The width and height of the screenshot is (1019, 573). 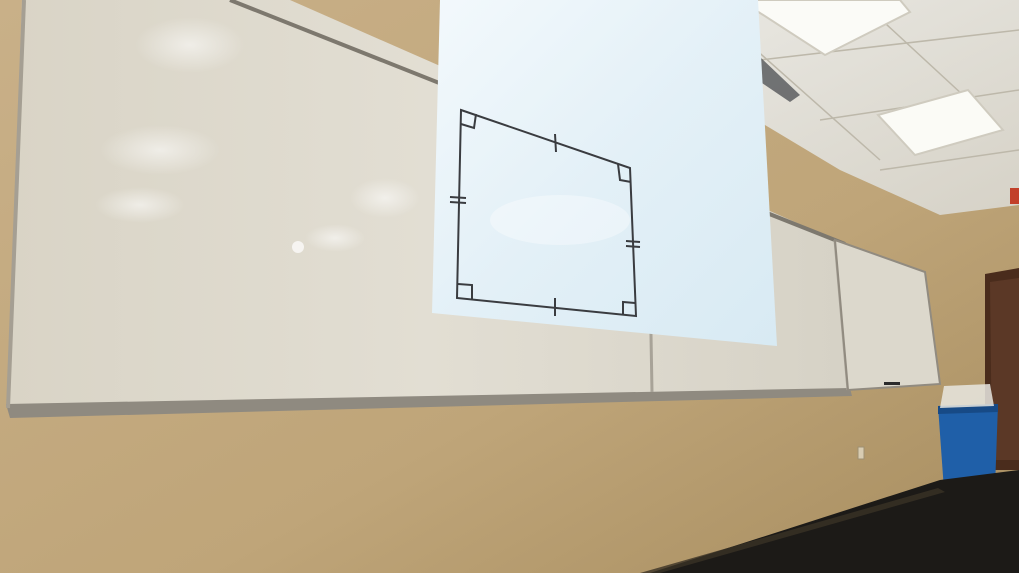 I want to click on marker, so click(x=892, y=383).